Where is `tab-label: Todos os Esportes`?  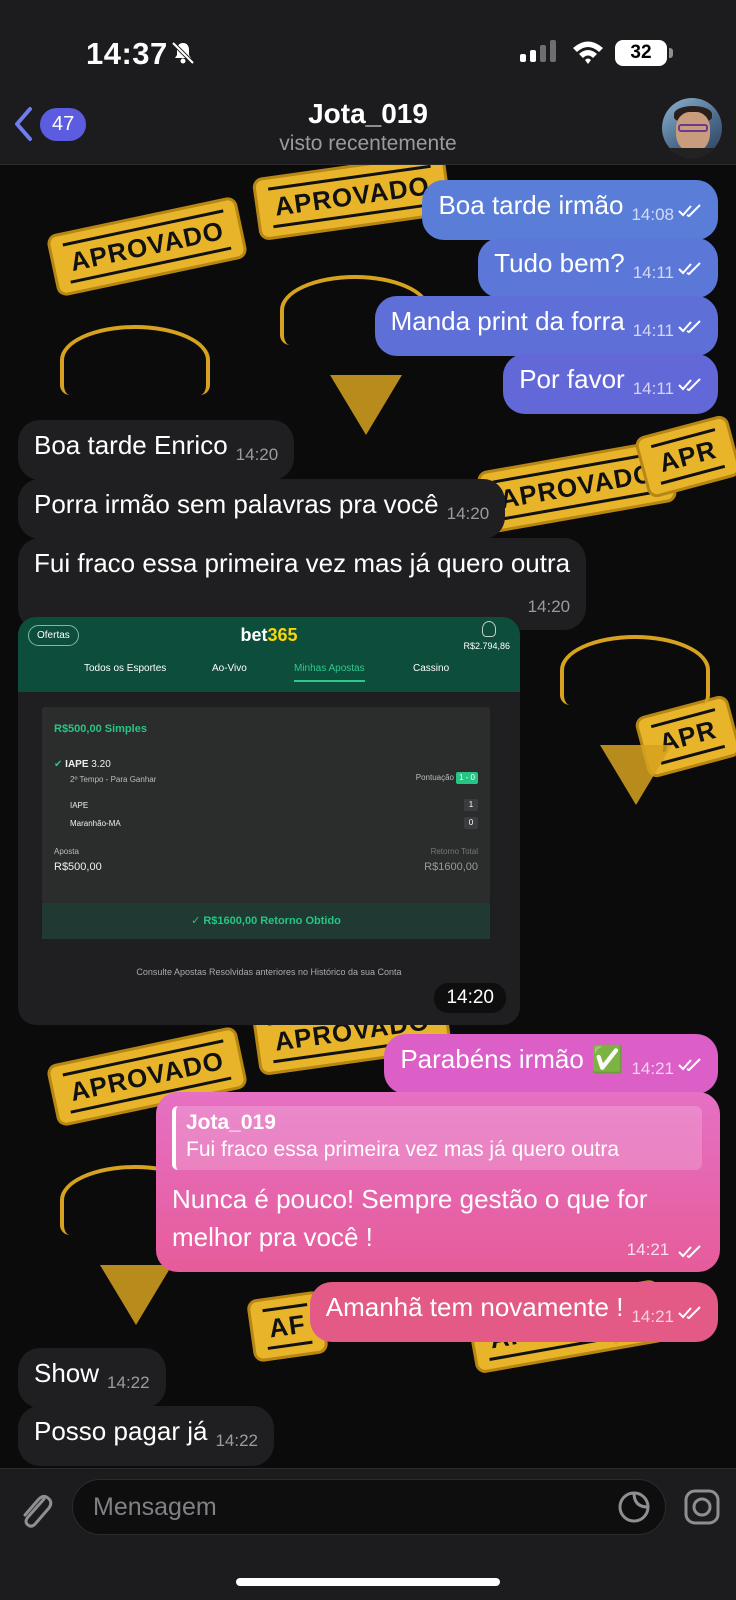
tab-label: Todos os Esportes is located at coordinates (125, 668).